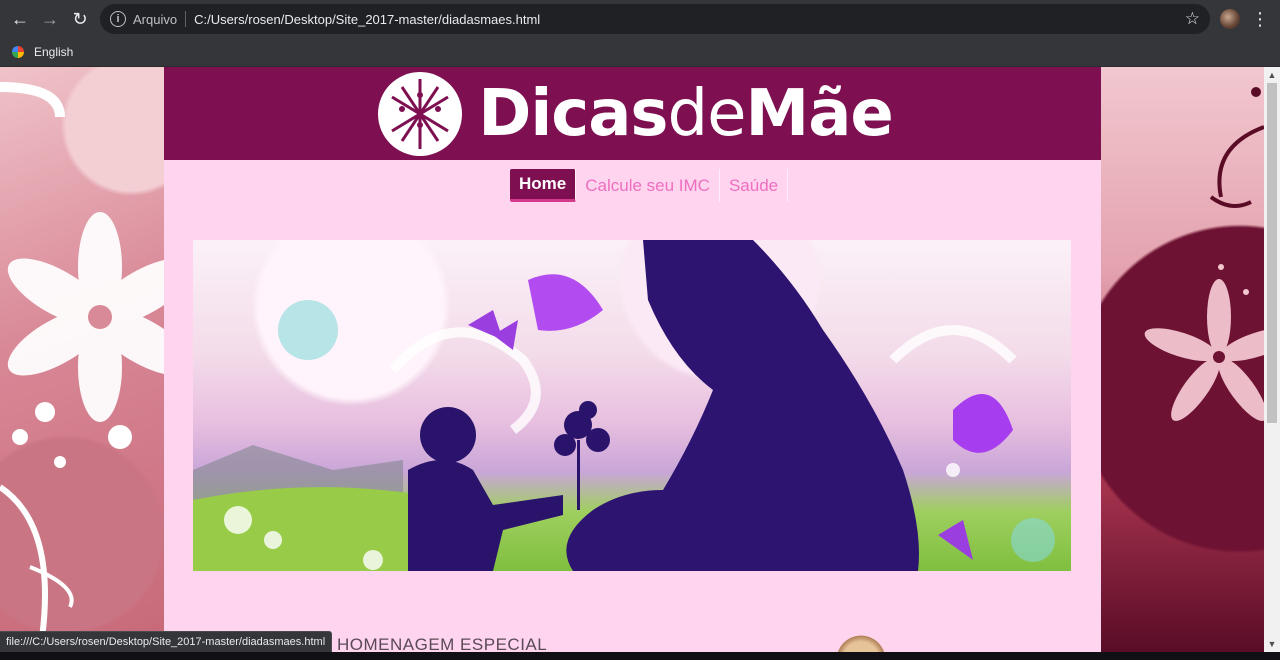 Image resolution: width=1280 pixels, height=660 pixels. I want to click on scroll-down-arrow-icon: ▼, so click(1272, 644).